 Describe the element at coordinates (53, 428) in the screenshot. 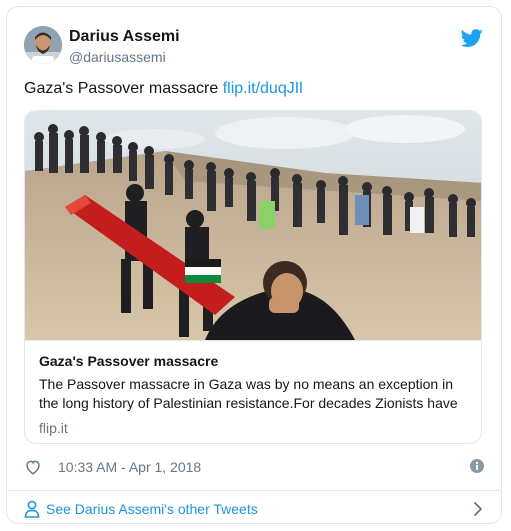

I see `card-domain: flip.it` at that location.